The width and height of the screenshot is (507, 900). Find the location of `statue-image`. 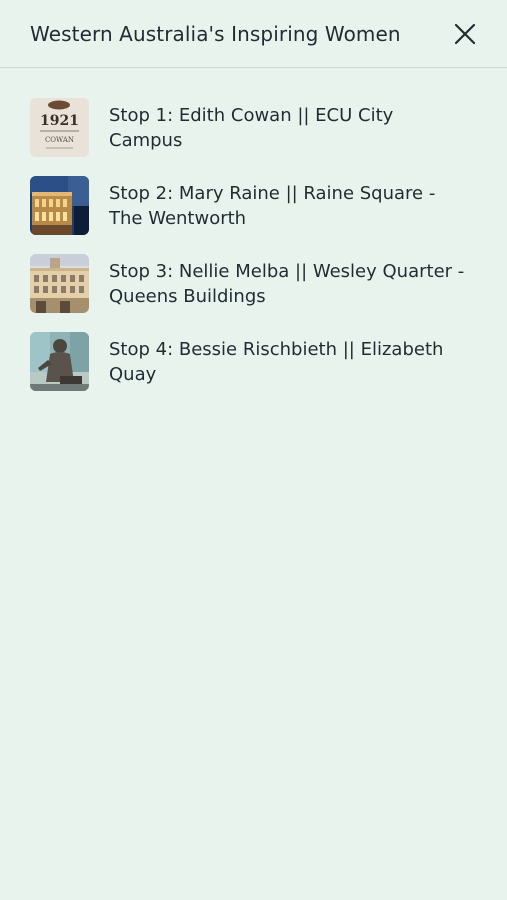

statue-image is located at coordinates (59, 361).